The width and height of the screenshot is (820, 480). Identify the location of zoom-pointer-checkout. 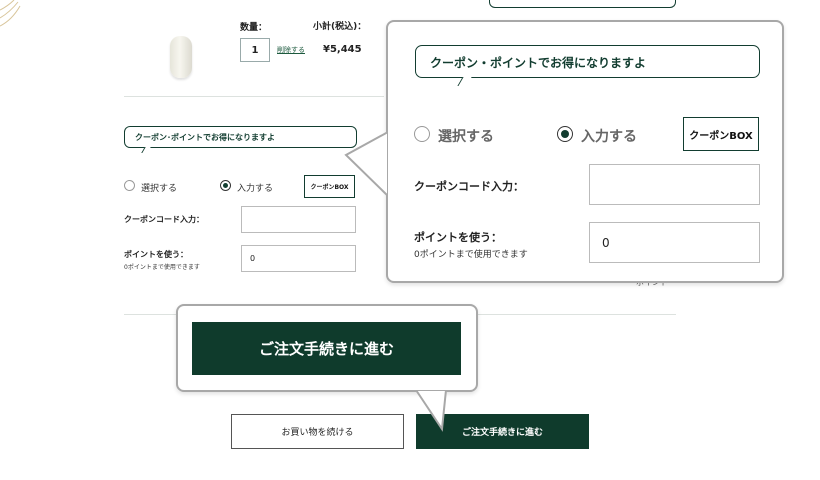
(431, 409).